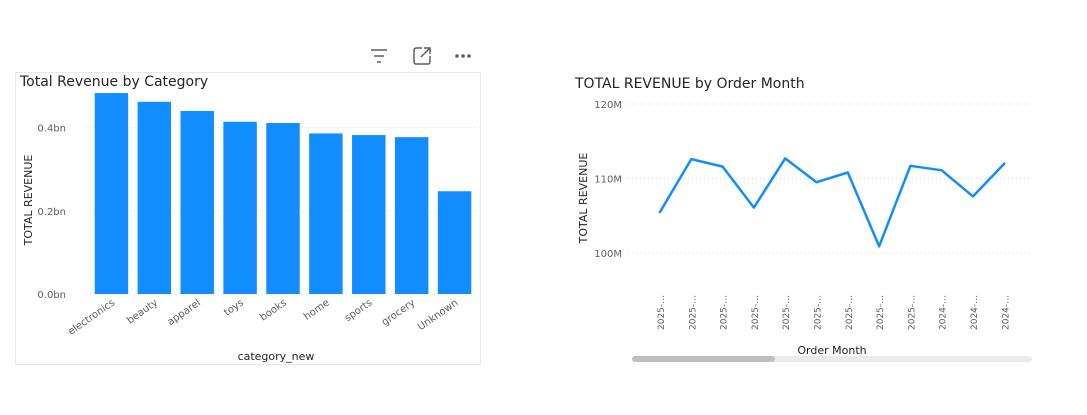  Describe the element at coordinates (369, 214) in the screenshot. I see `bar-sports` at that location.